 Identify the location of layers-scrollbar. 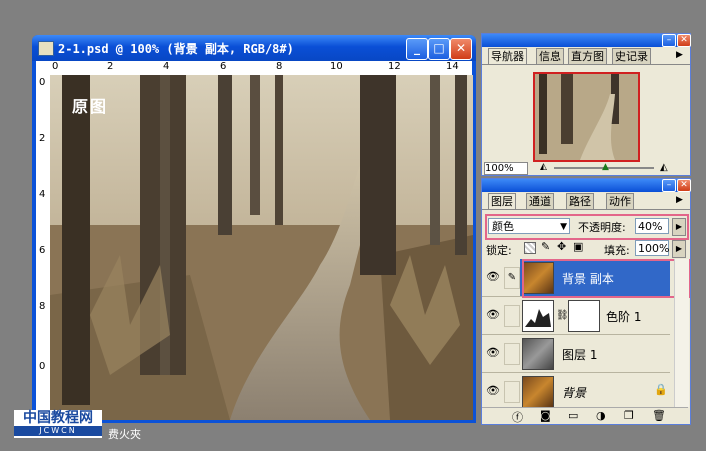
(681, 333).